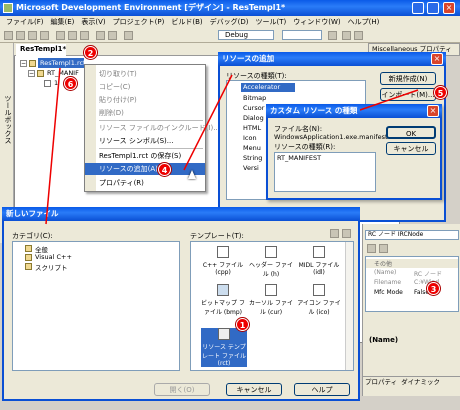 The image size is (460, 410). I want to click on arrow-rct-to-newfile, so click(53, 146).